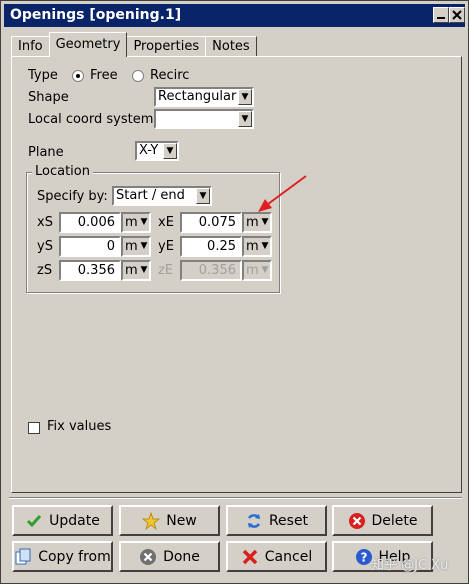  Describe the element at coordinates (252, 246) in the screenshot. I see `ye-unit: m` at that location.